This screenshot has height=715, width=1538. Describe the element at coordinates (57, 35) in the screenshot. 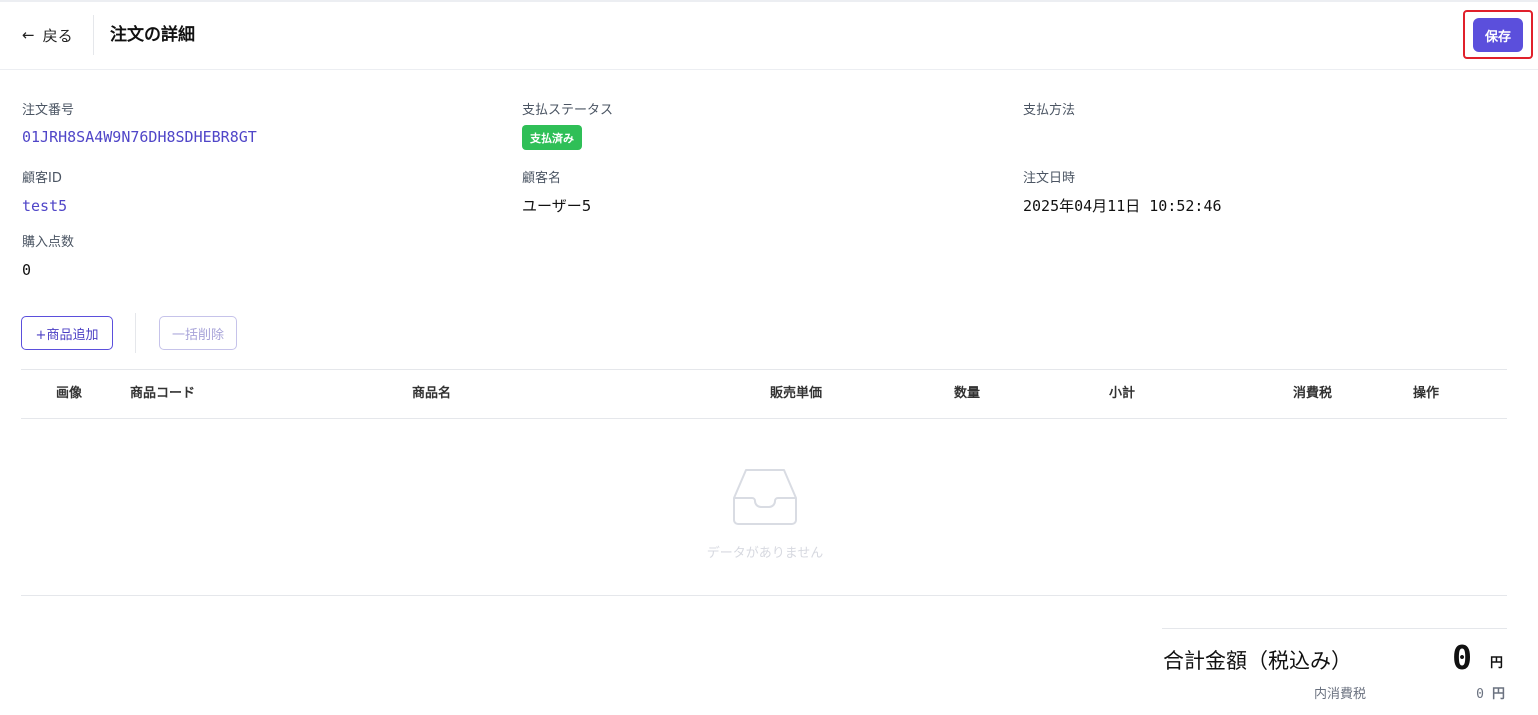

I see `back-label: 戻る` at that location.